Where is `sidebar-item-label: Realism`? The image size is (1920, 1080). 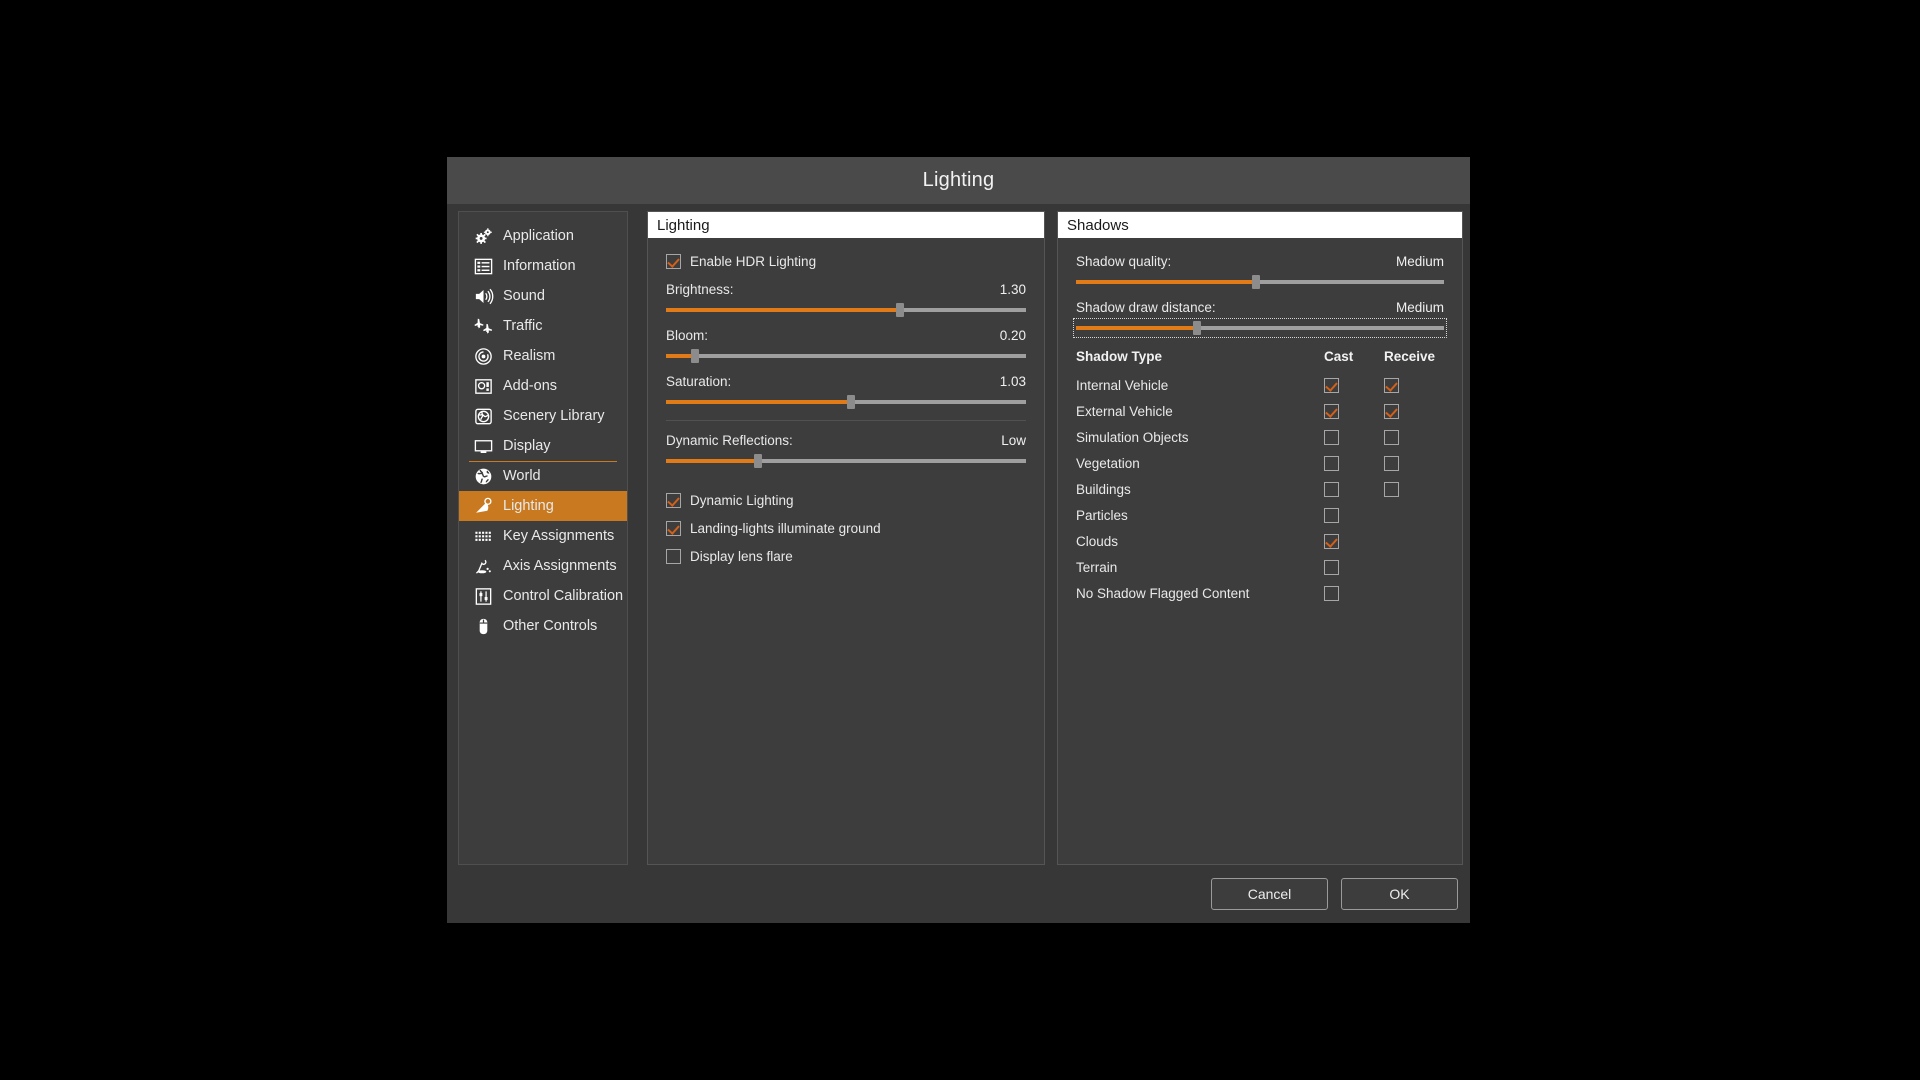
sidebar-item-label: Realism is located at coordinates (529, 356).